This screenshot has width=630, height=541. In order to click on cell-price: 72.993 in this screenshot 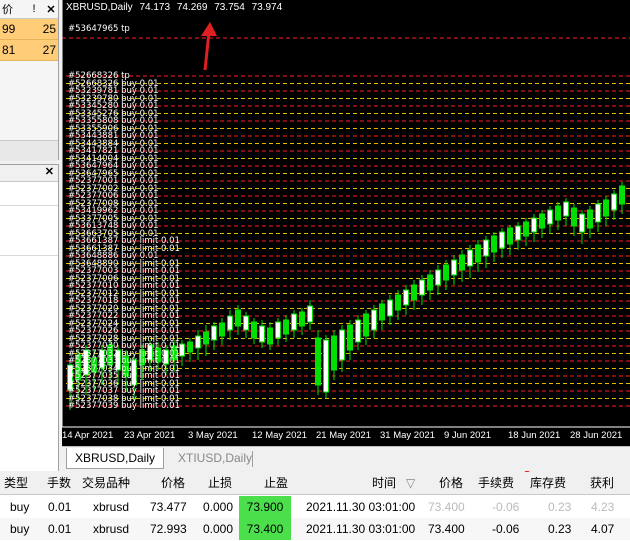, I will do `click(168, 529)`.